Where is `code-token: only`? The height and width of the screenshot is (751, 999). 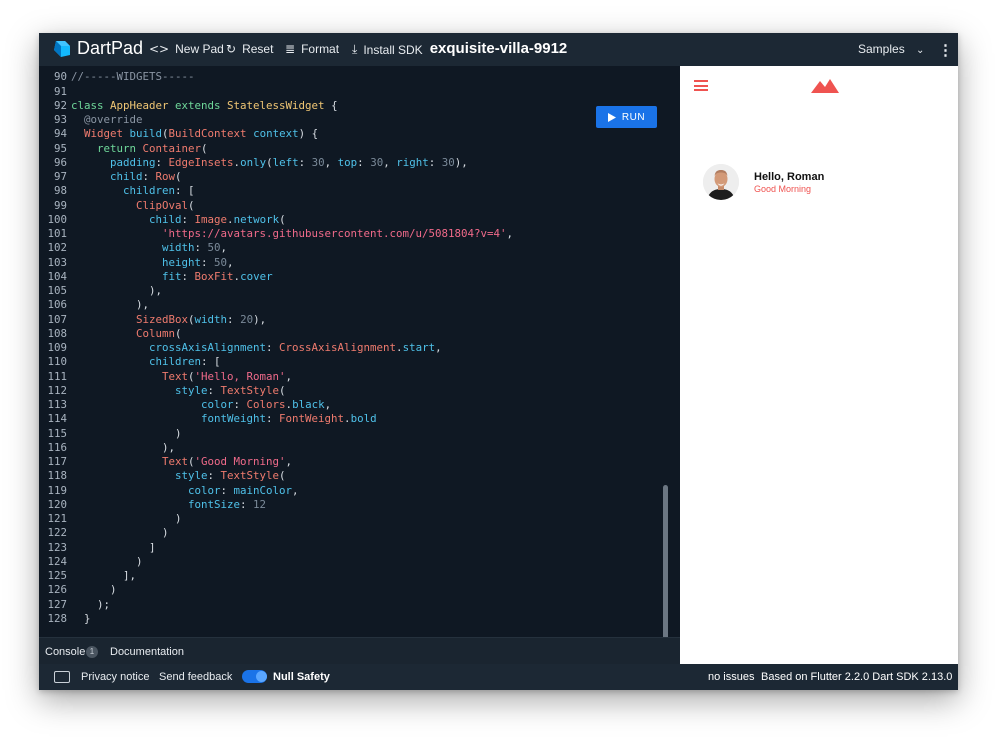
code-token: only is located at coordinates (253, 162).